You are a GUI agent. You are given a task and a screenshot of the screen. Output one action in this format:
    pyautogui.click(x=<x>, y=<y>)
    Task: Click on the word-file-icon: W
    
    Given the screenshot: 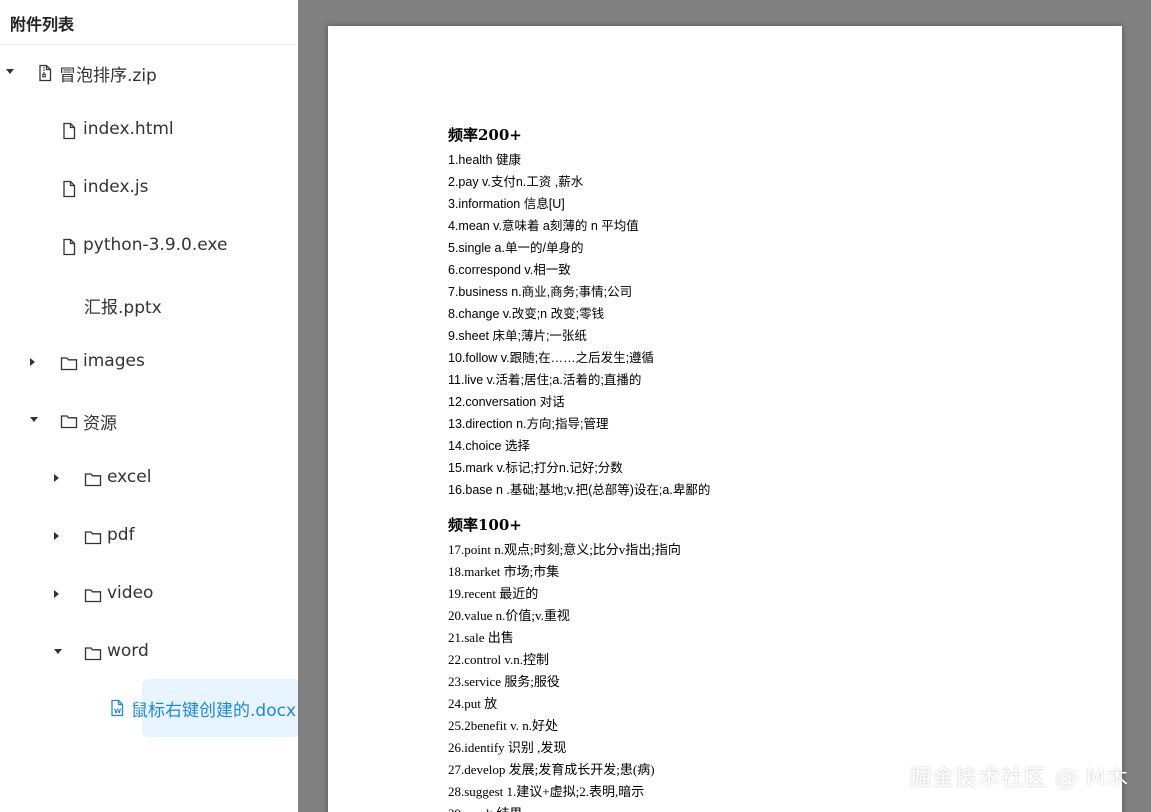 What is the action you would take?
    pyautogui.click(x=117, y=708)
    